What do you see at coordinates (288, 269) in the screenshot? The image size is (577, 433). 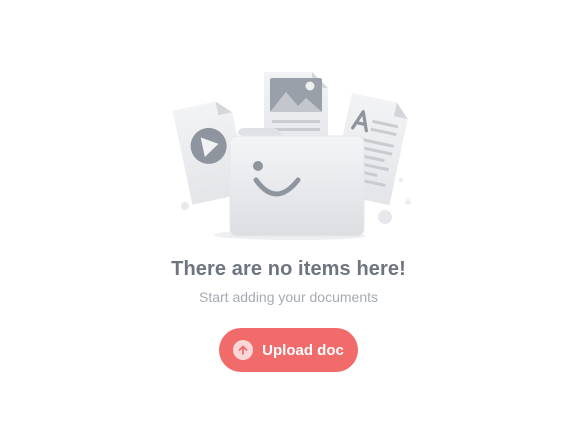 I see `empty-state-title: There are no items here!` at bounding box center [288, 269].